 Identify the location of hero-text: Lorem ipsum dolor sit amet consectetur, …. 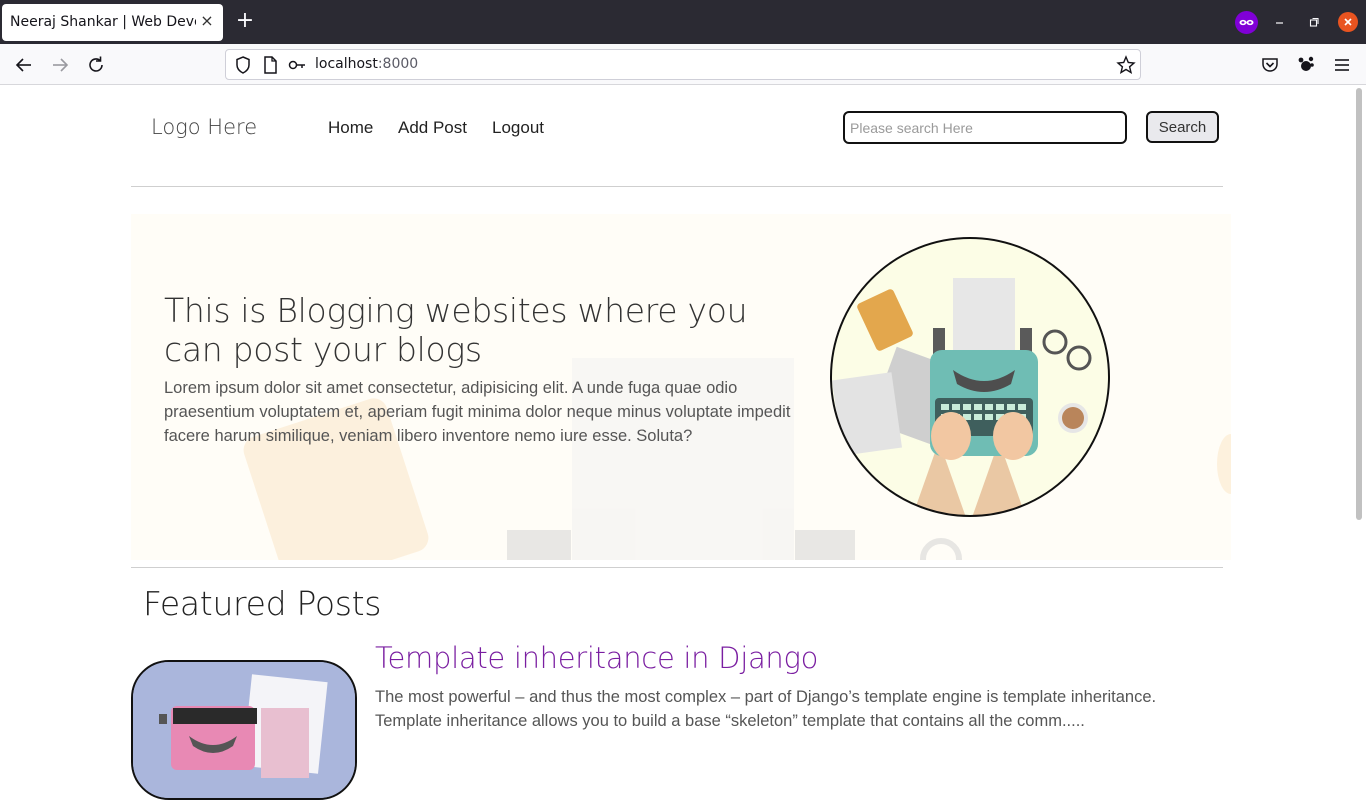
(477, 412).